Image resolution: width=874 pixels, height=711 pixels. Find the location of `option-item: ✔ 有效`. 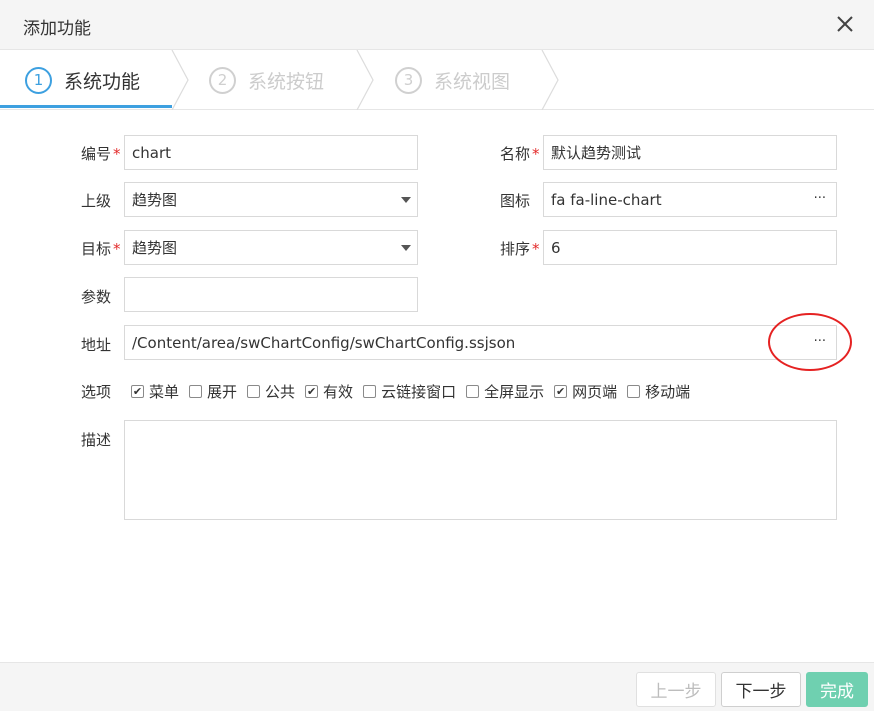

option-item: ✔ 有效 is located at coordinates (329, 391).